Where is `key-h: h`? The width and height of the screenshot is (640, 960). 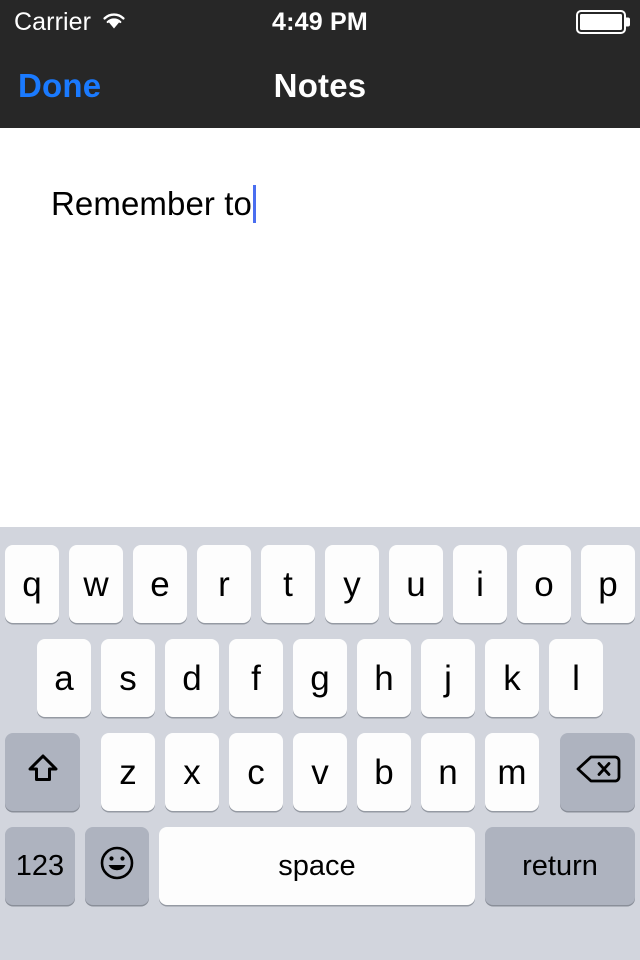 key-h: h is located at coordinates (384, 678).